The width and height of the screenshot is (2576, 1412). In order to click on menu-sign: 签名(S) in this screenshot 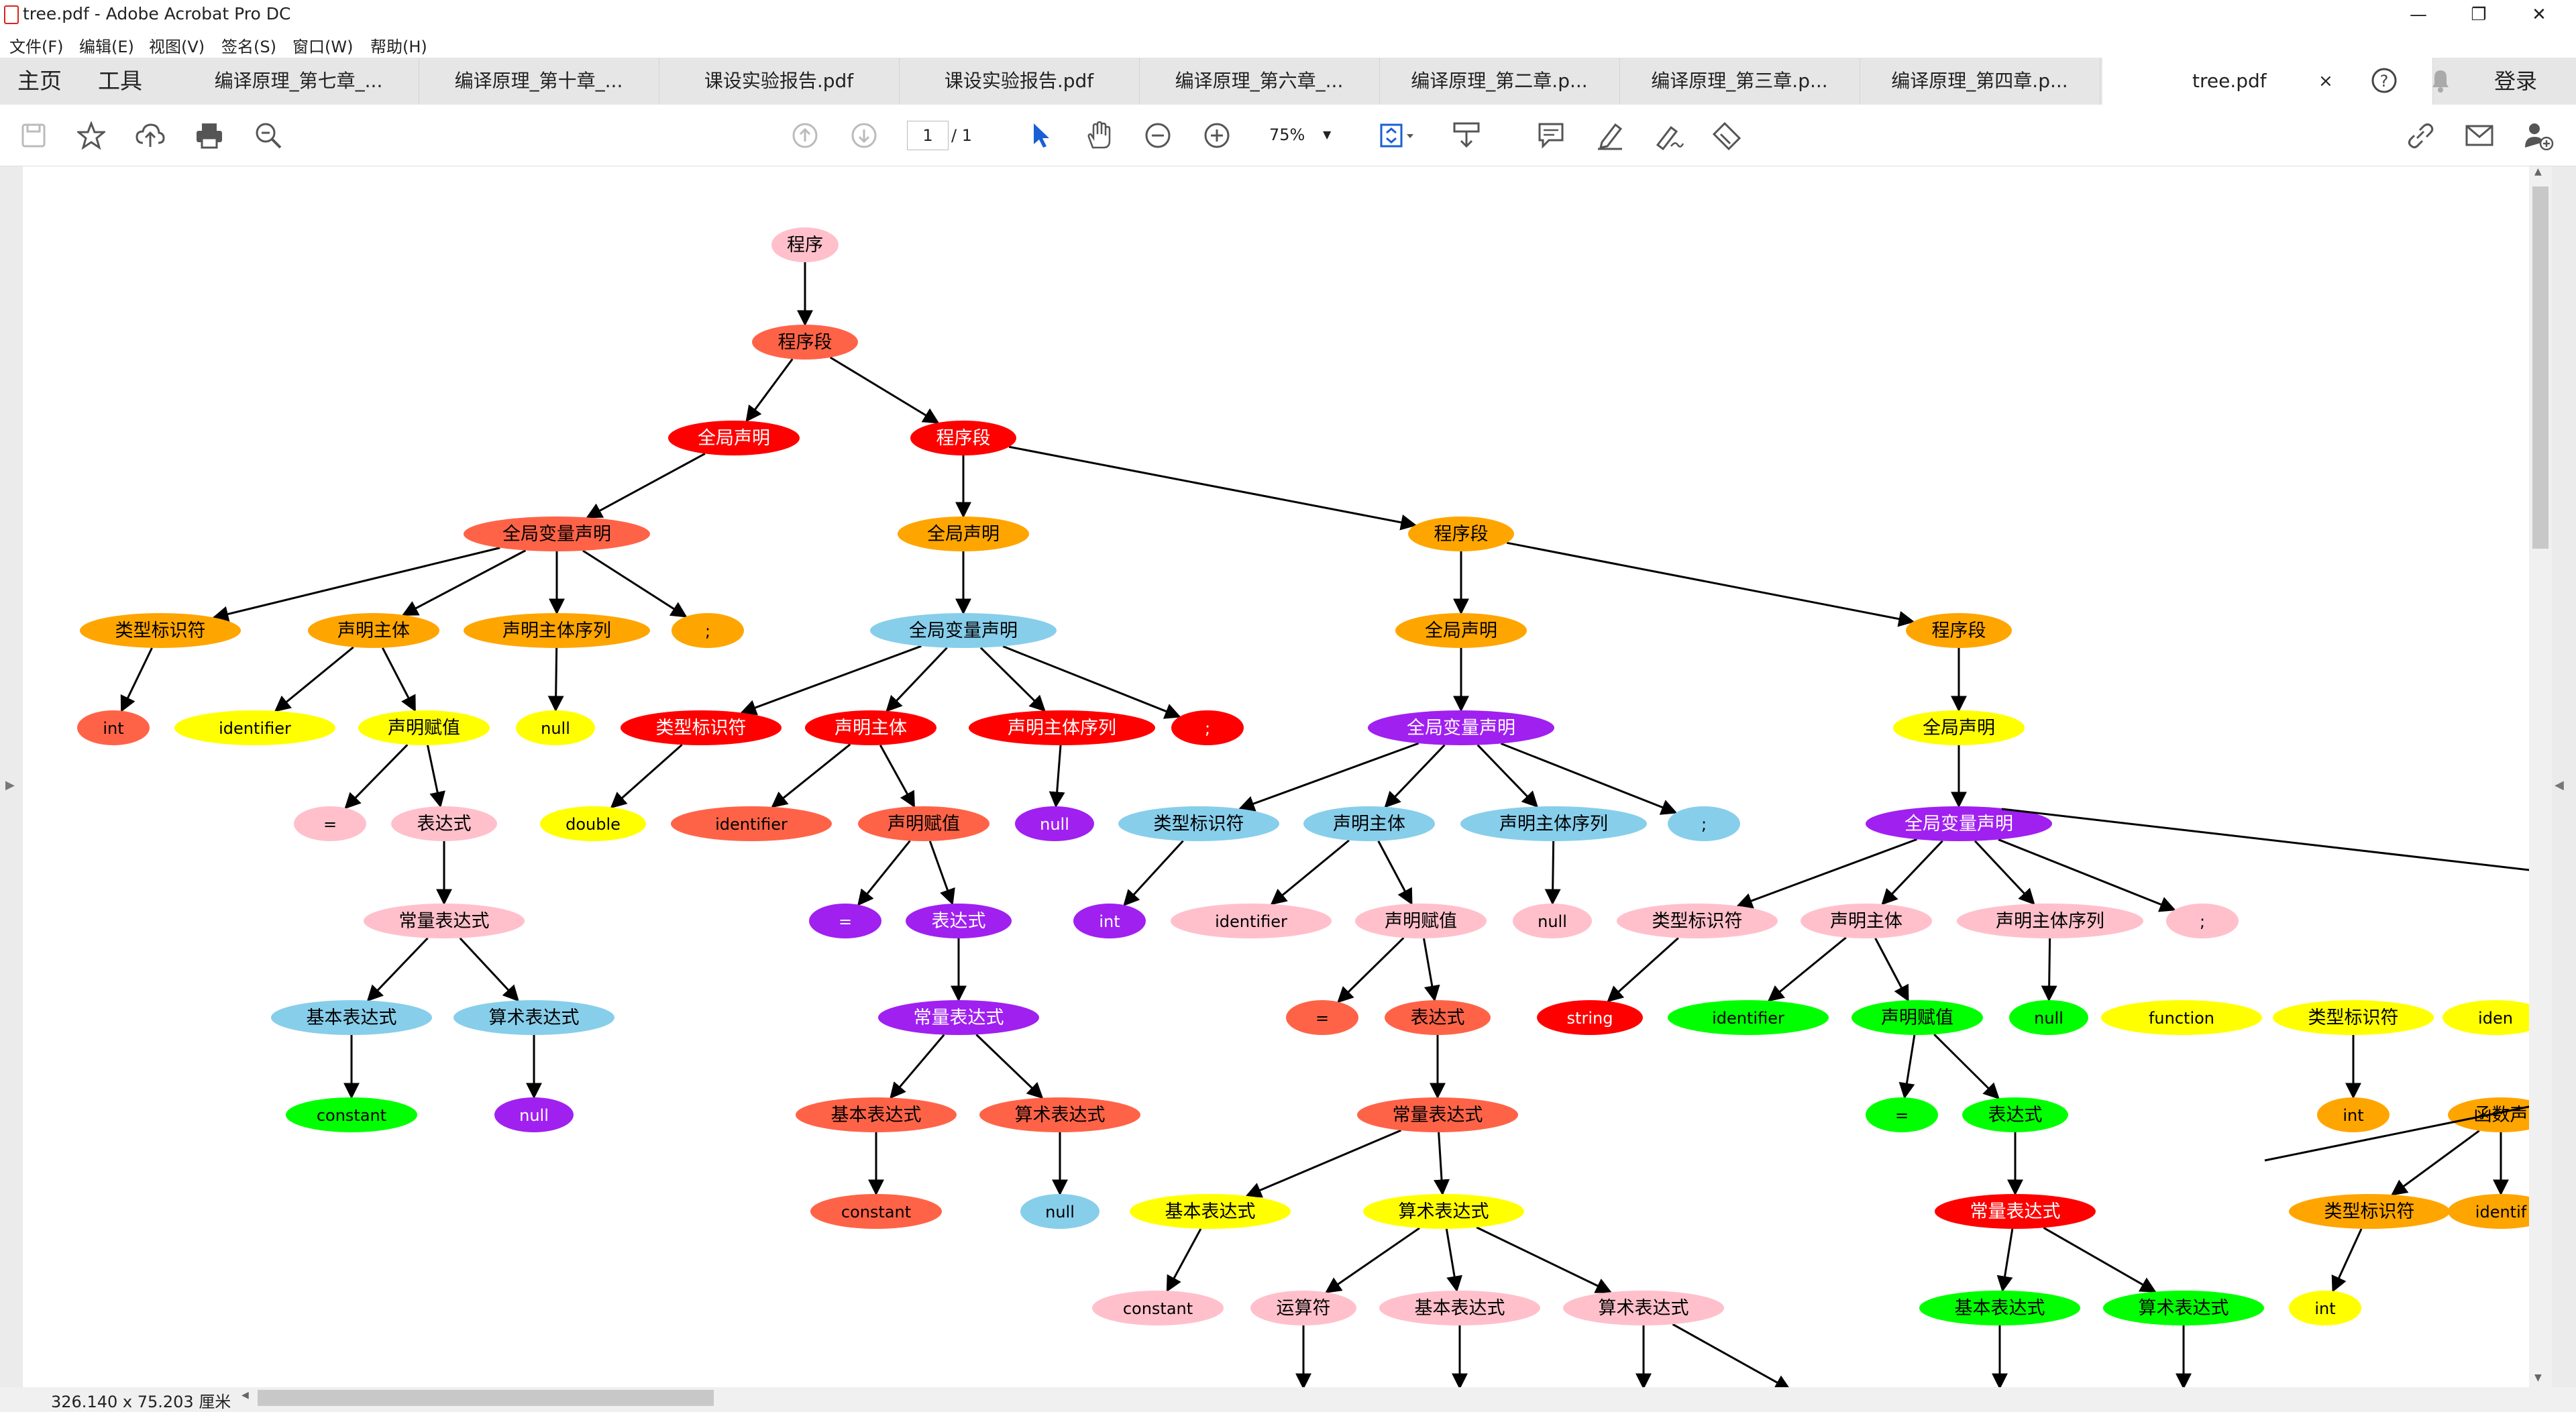, I will do `click(248, 45)`.